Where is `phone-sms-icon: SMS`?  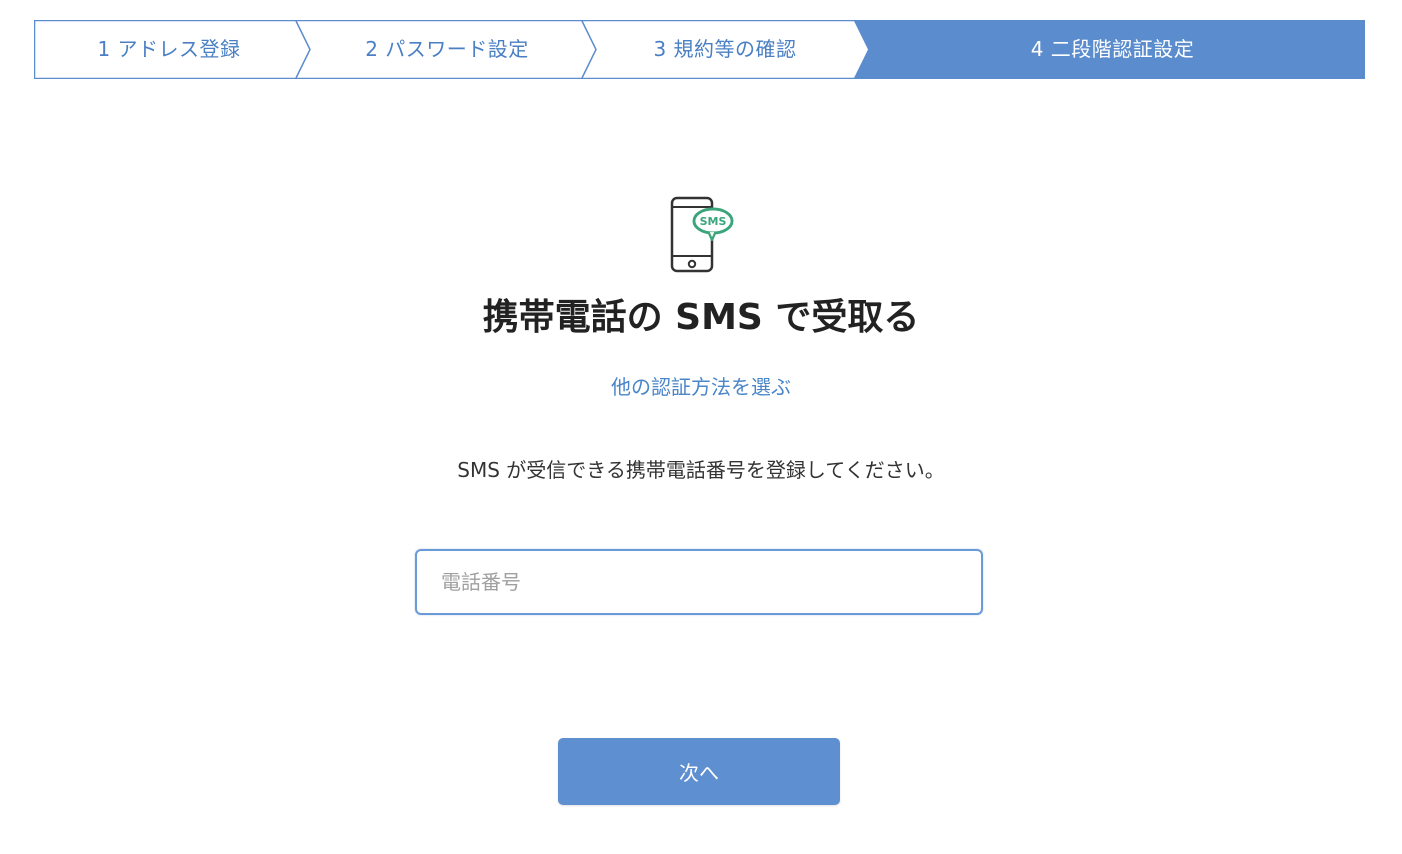
phone-sms-icon: SMS is located at coordinates (702, 234).